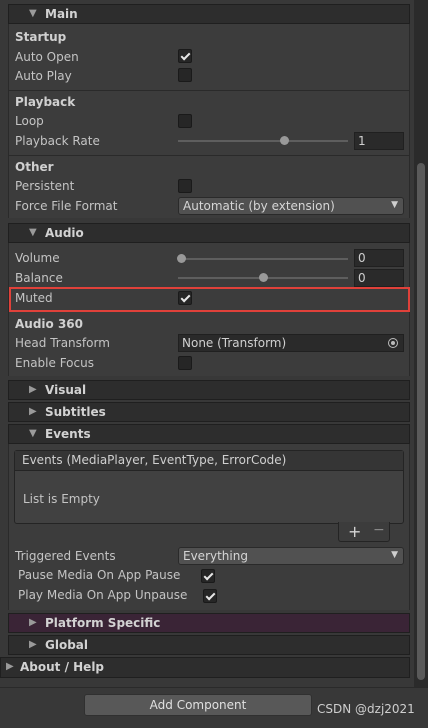 The image size is (428, 728). I want to click on playback-rate-label: Playback Rate, so click(57, 141).